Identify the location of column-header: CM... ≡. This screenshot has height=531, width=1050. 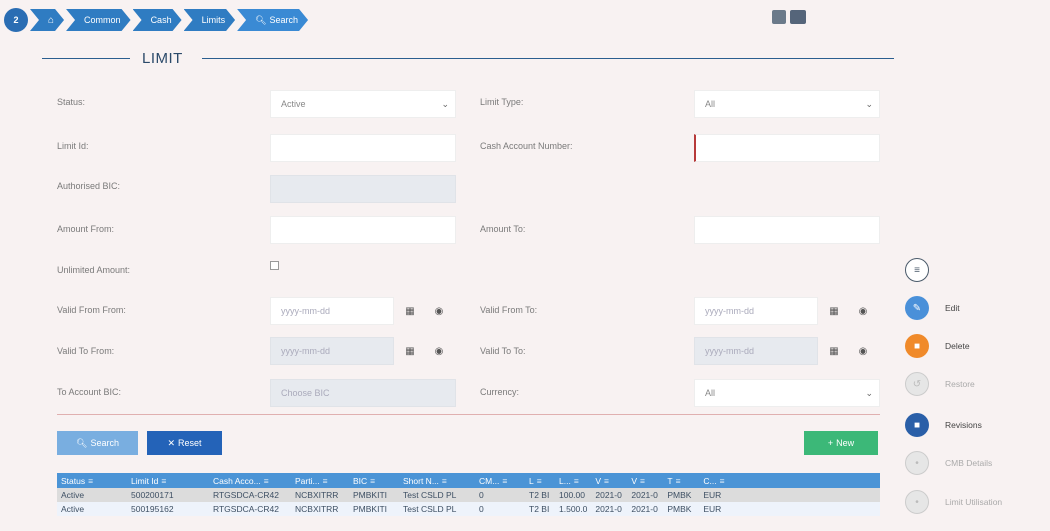
(500, 480).